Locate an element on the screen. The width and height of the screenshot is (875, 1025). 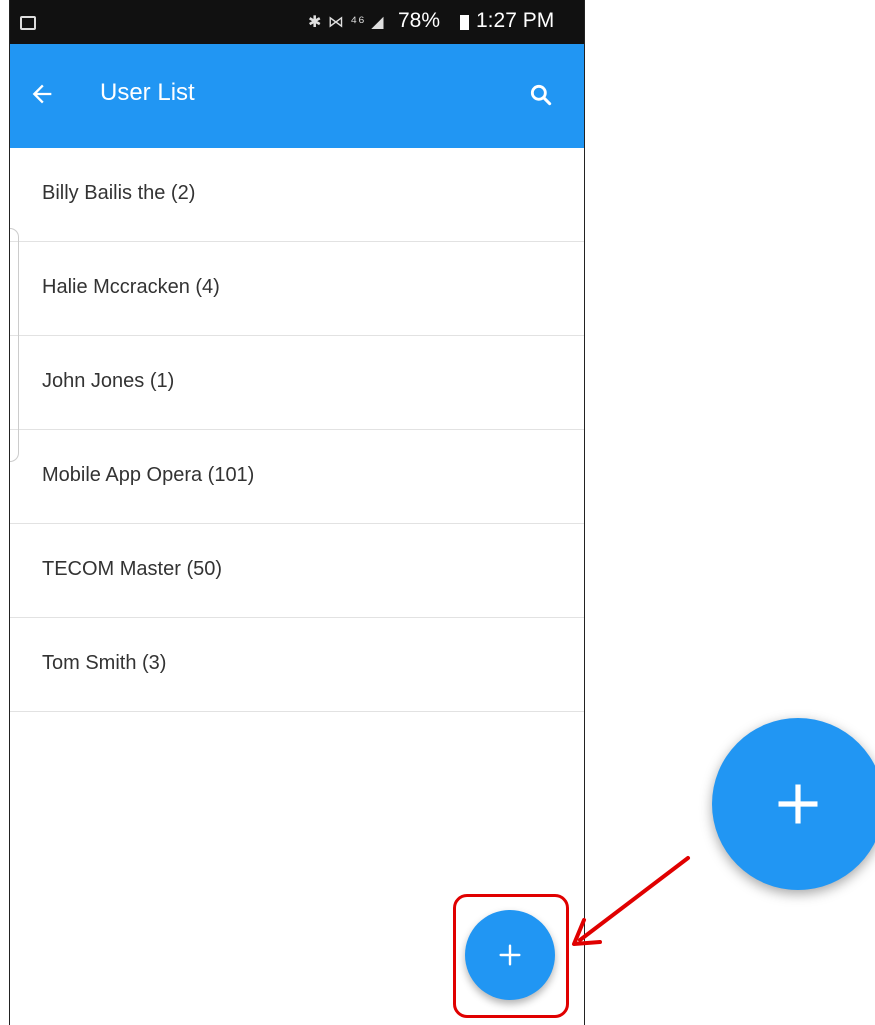
list-item: Halie Mccracken (4) is located at coordinates (297, 289).